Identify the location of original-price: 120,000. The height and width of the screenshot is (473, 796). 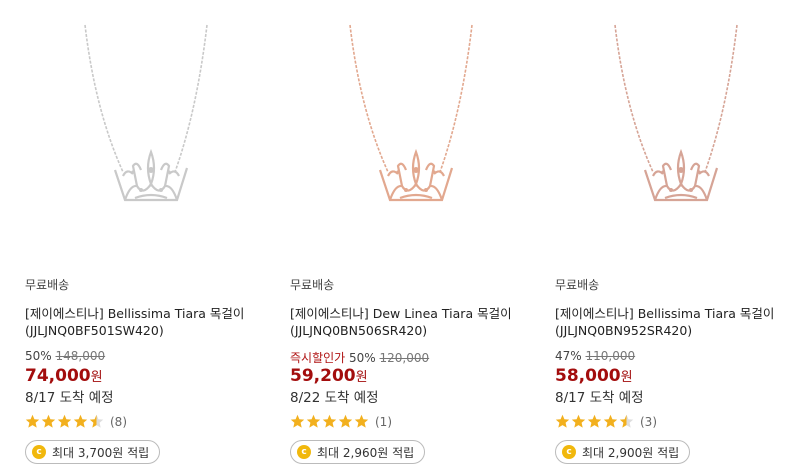
(404, 358).